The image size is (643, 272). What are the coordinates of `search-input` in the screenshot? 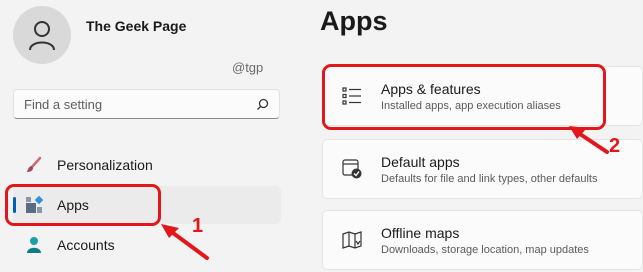 It's located at (139, 104).